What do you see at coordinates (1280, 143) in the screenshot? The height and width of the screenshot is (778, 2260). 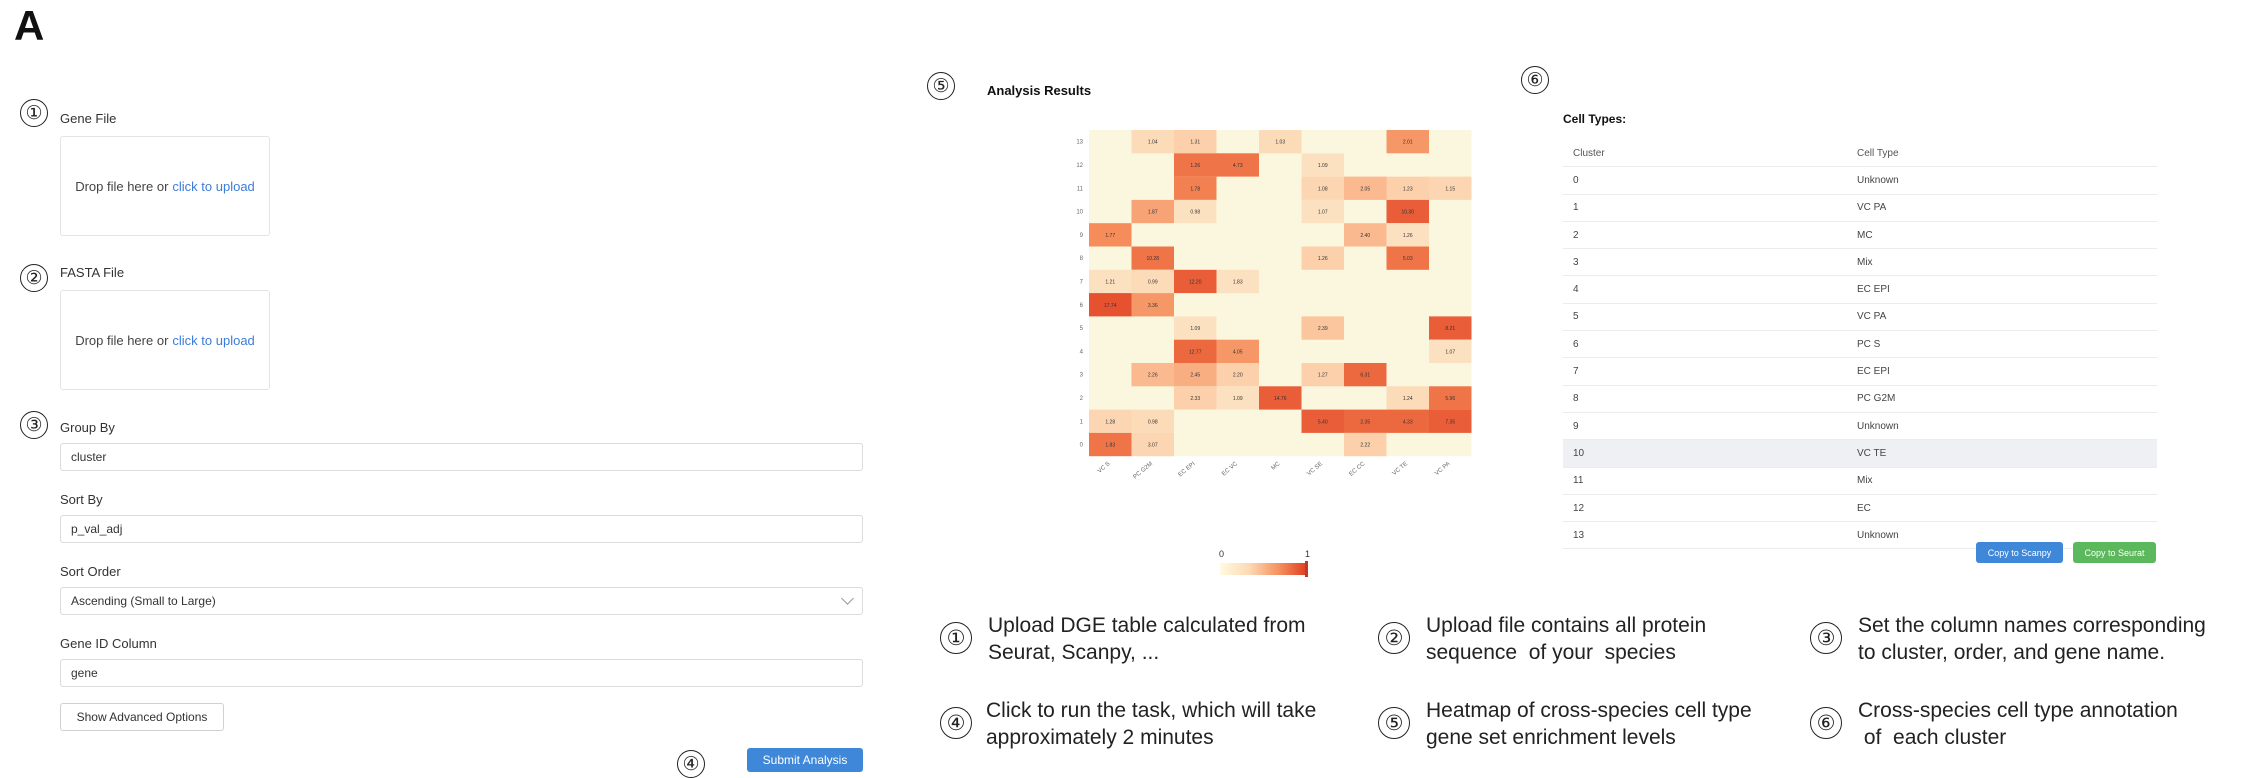 I see `heatmap-cell-label: 1.03` at bounding box center [1280, 143].